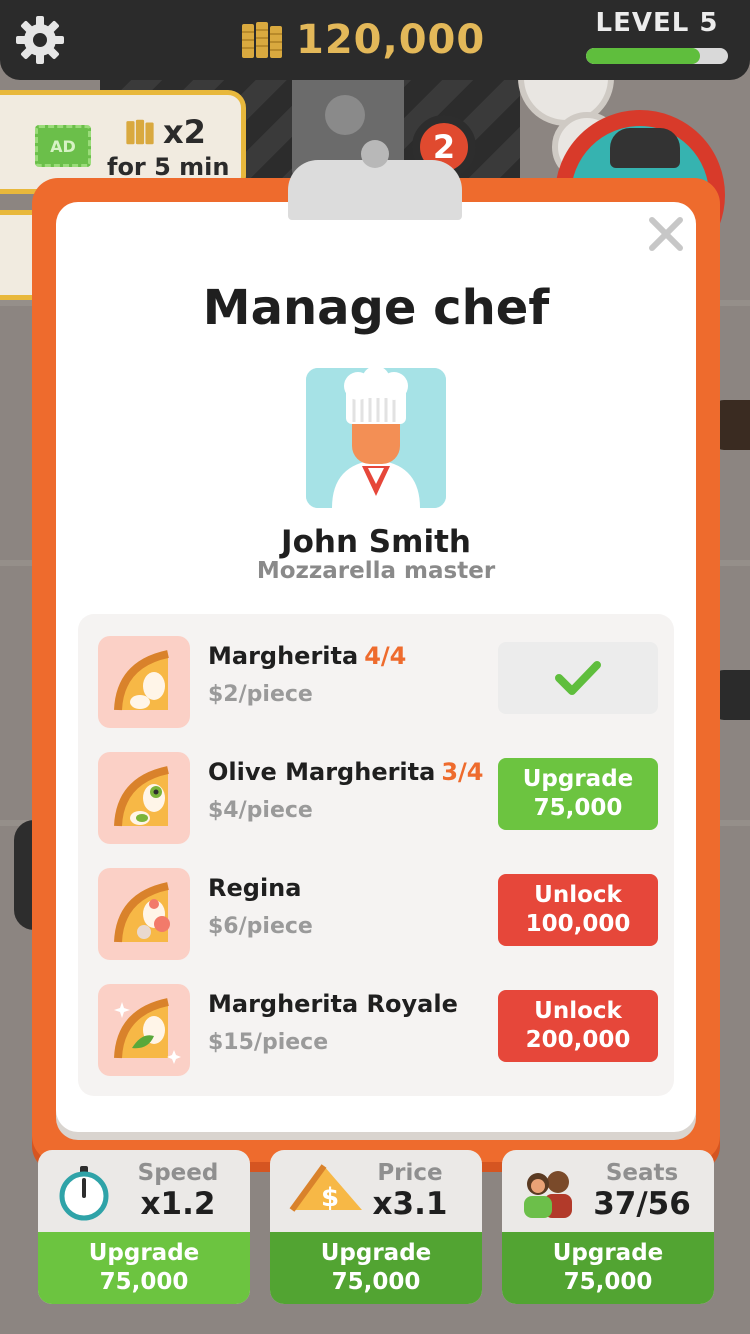 This screenshot has width=750, height=1334. I want to click on stat-value: x1.2, so click(178, 1204).